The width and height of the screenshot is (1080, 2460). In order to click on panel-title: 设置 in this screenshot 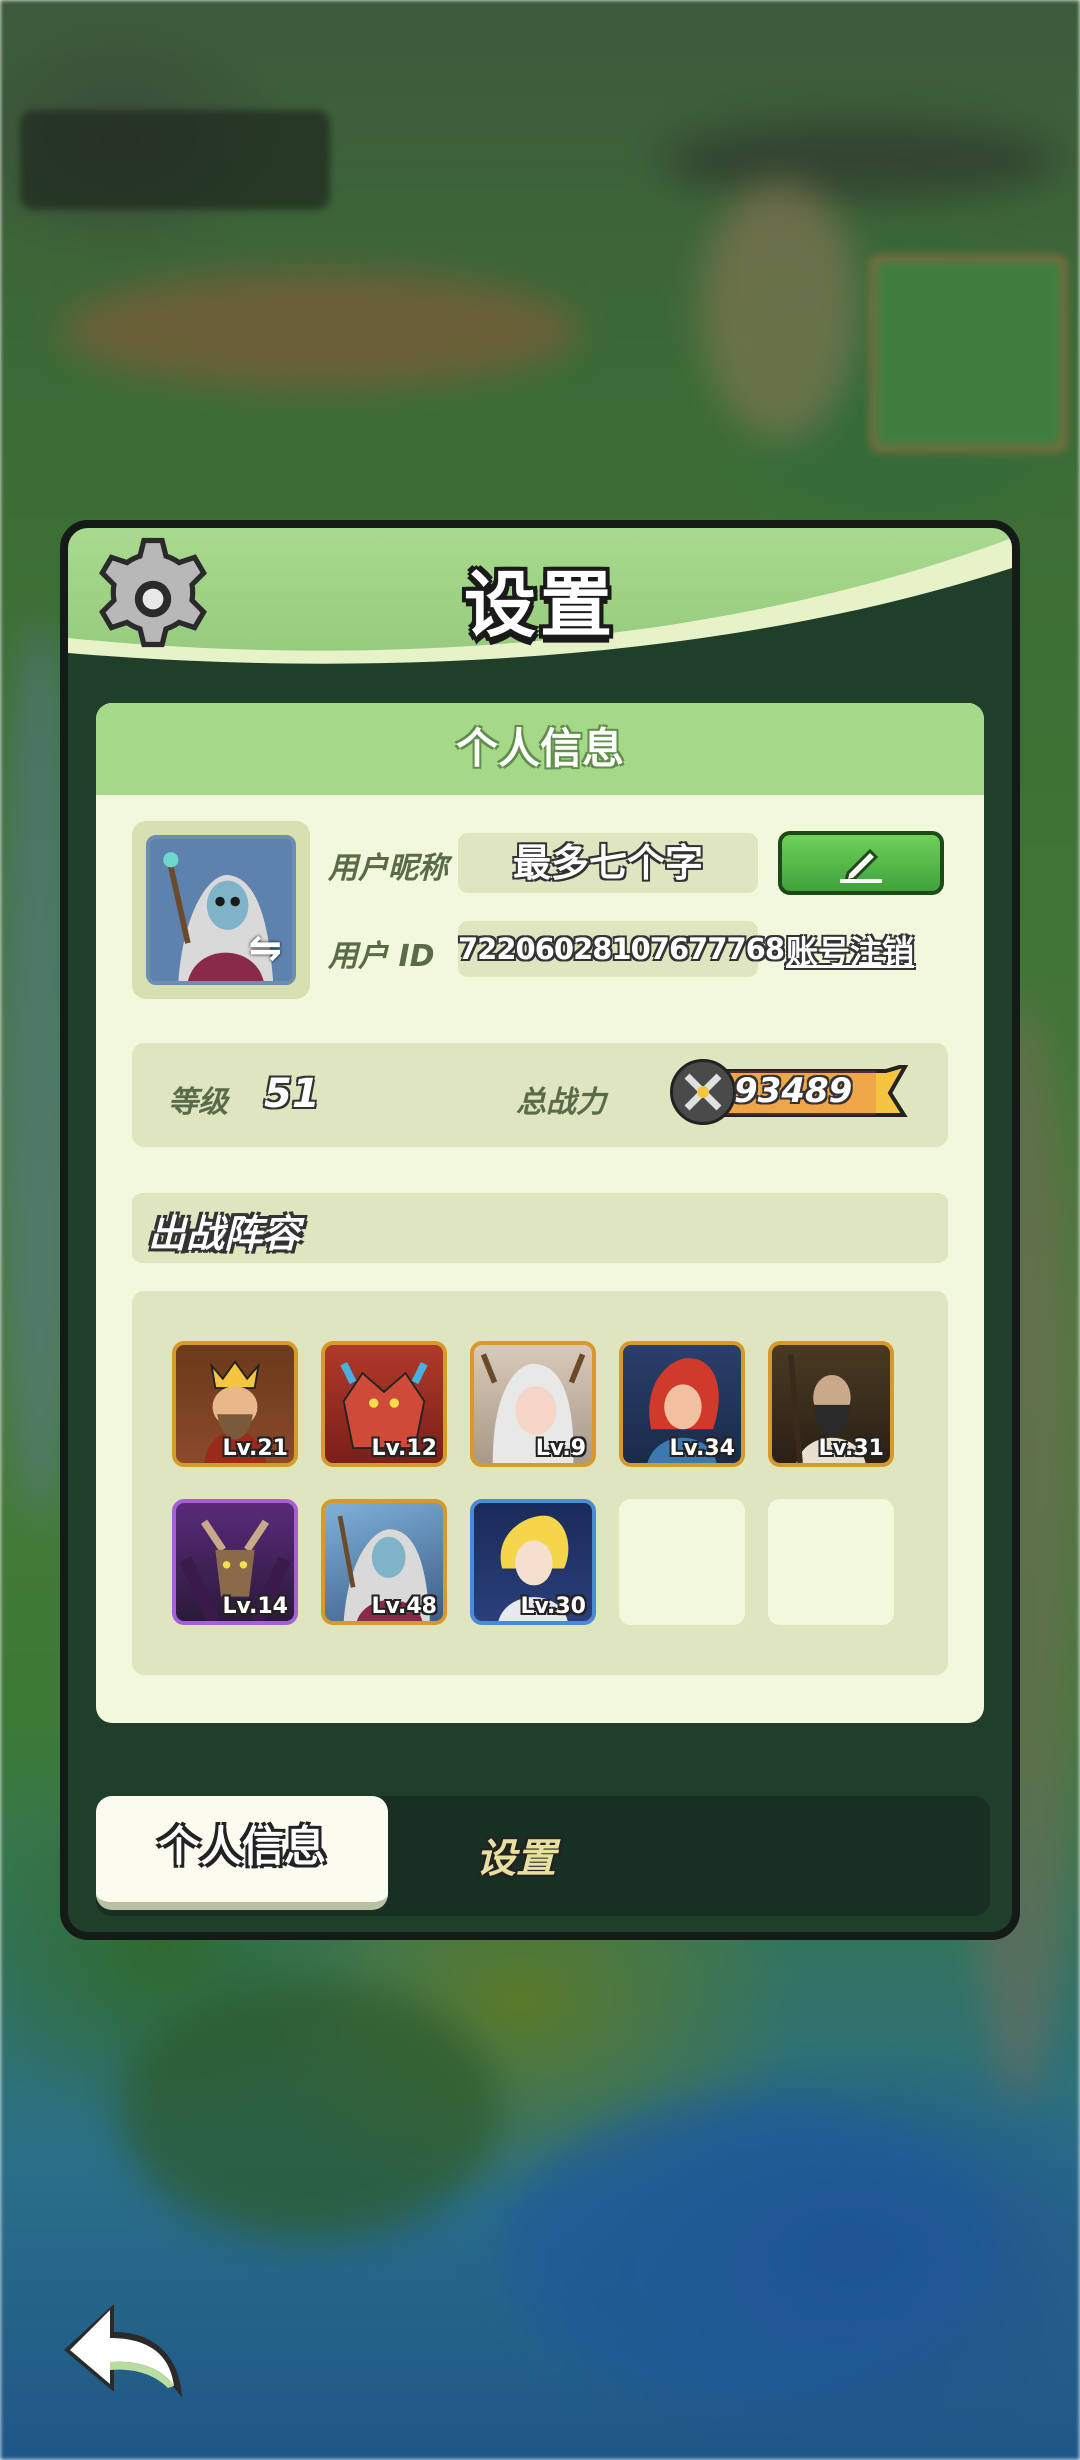, I will do `click(539, 605)`.